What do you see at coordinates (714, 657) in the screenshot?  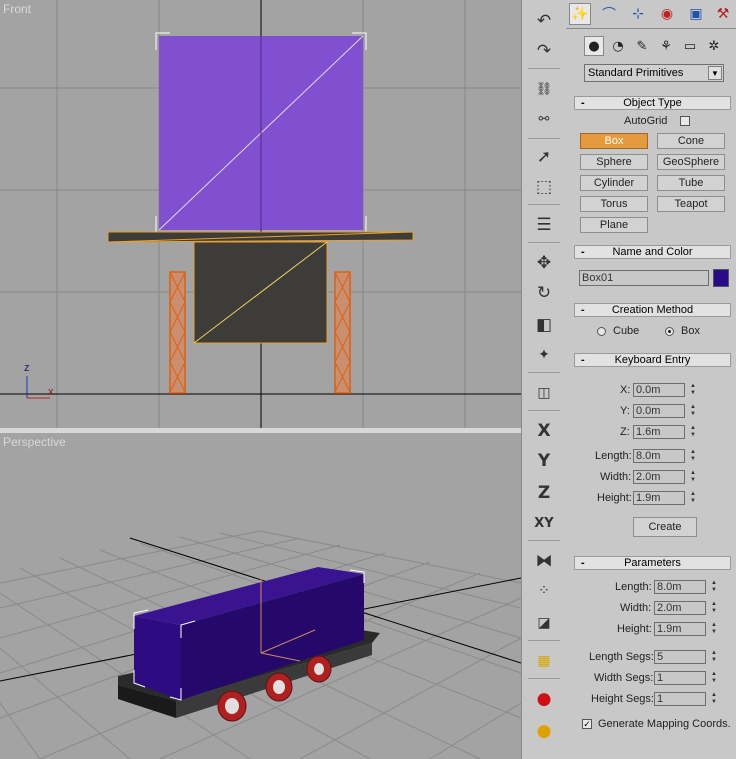 I see `param-length-segs-spinner: ▲ ▼` at bounding box center [714, 657].